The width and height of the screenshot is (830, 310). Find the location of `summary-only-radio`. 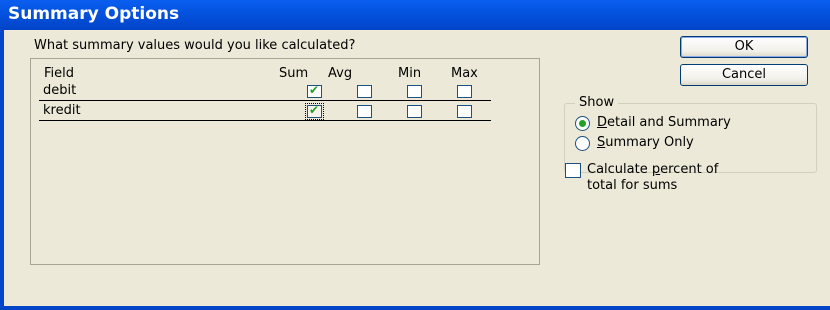

summary-only-radio is located at coordinates (582, 143).